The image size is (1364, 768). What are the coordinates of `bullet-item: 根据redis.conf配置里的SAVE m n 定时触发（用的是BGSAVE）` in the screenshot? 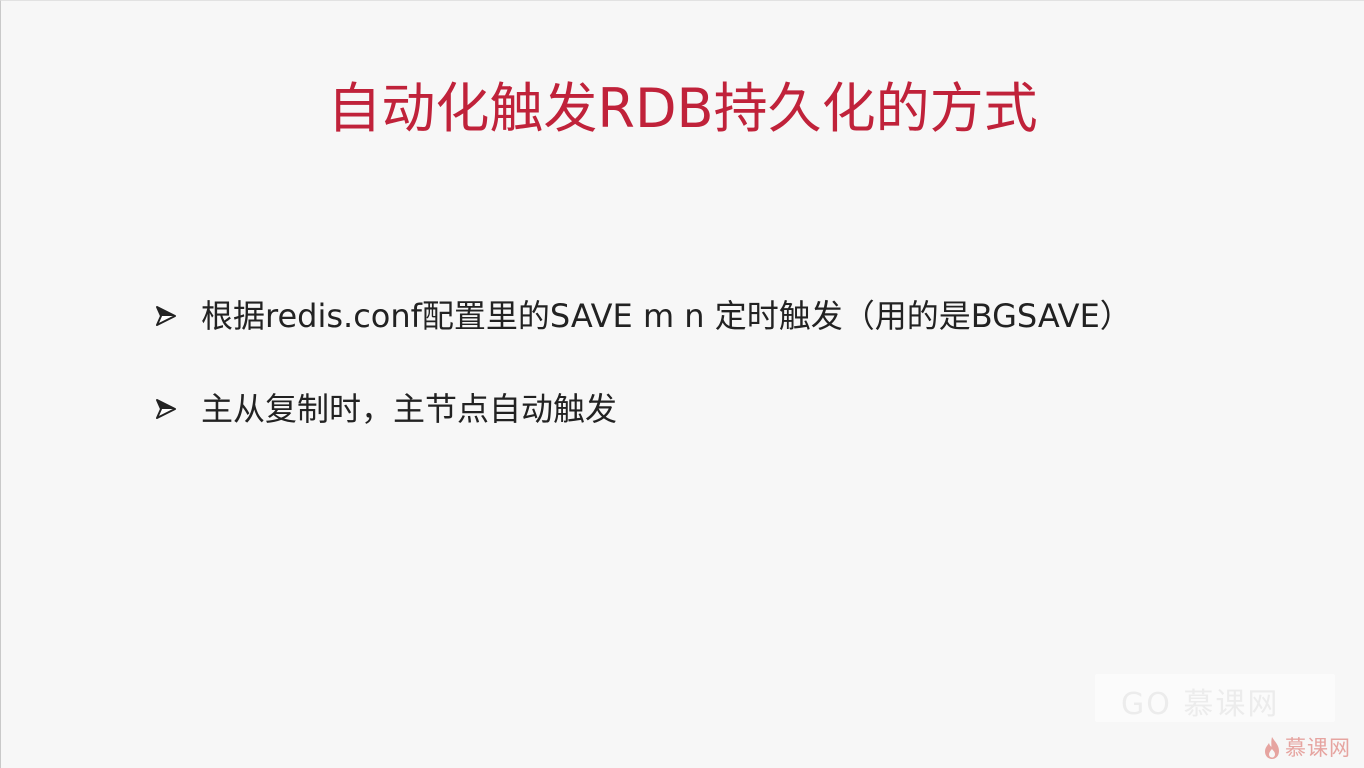 It's located at (641, 316).